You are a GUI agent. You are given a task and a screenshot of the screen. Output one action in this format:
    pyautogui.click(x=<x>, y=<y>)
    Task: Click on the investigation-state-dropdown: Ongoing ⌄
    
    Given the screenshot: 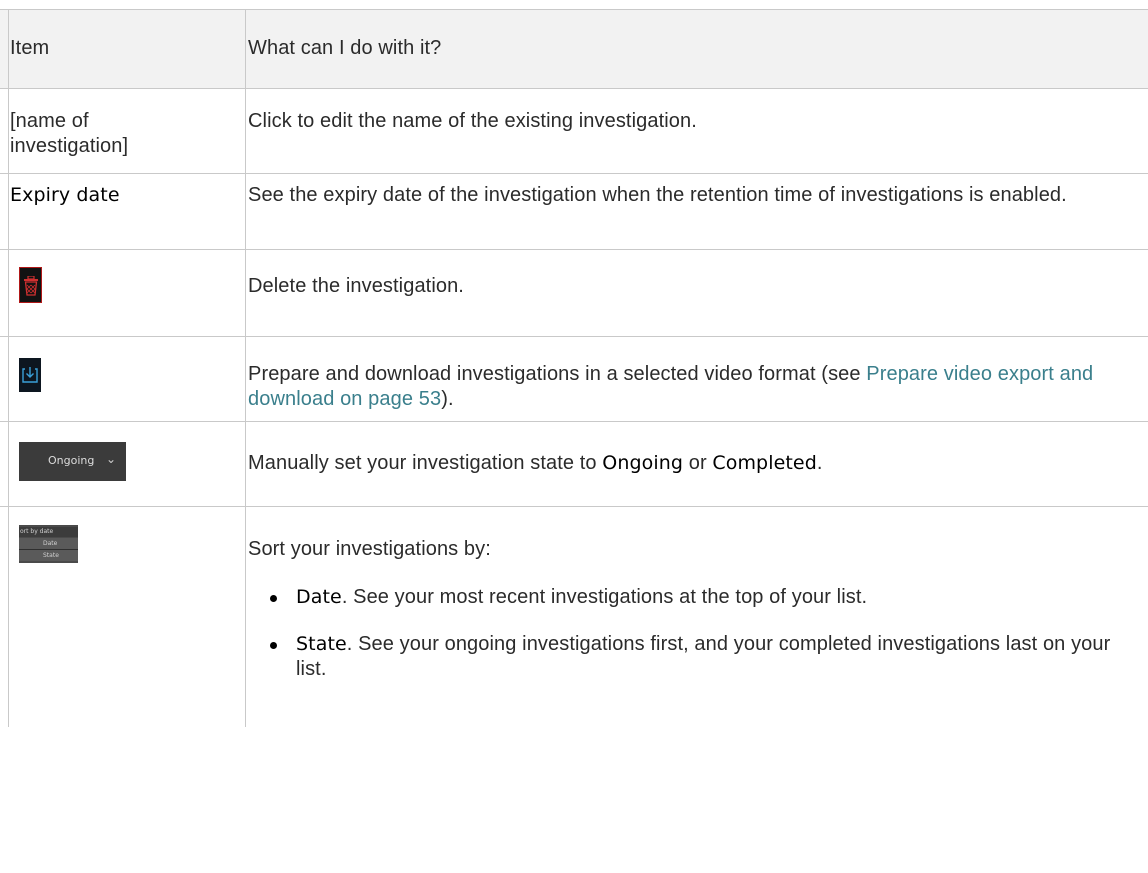 What is the action you would take?
    pyautogui.click(x=72, y=461)
    